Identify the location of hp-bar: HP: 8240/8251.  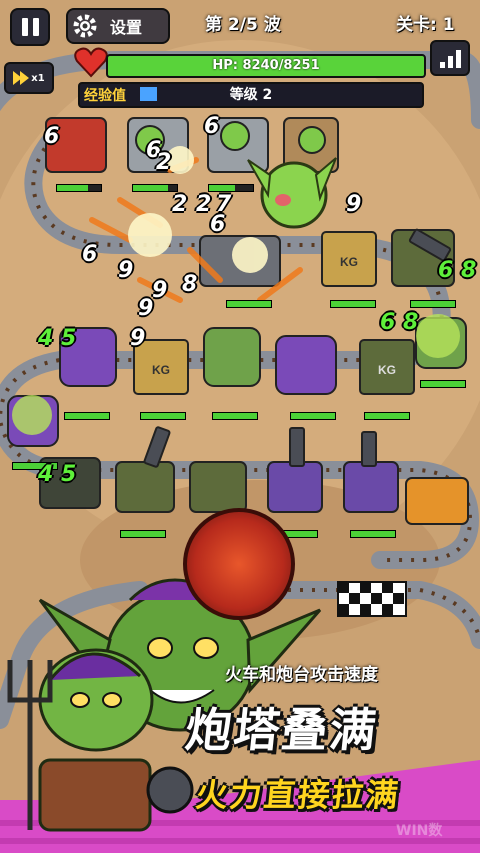
(266, 66).